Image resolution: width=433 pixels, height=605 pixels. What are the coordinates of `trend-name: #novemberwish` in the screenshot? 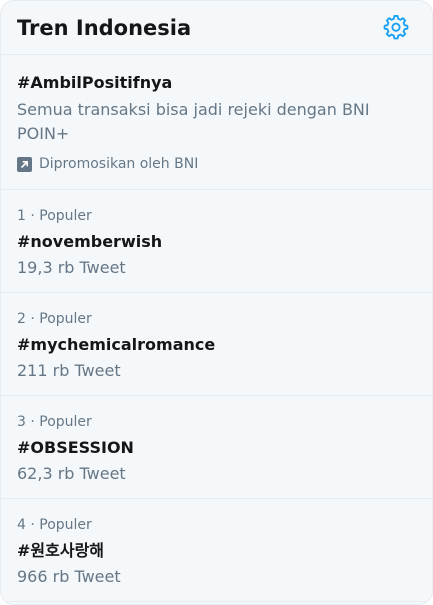 It's located at (90, 241).